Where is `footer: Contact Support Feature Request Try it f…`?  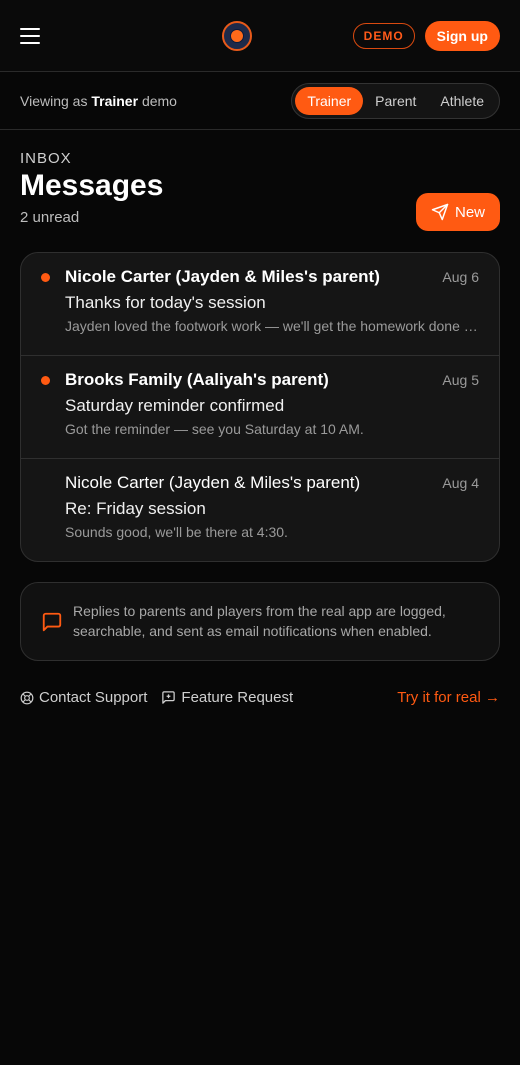 footer: Contact Support Feature Request Try it f… is located at coordinates (260, 683).